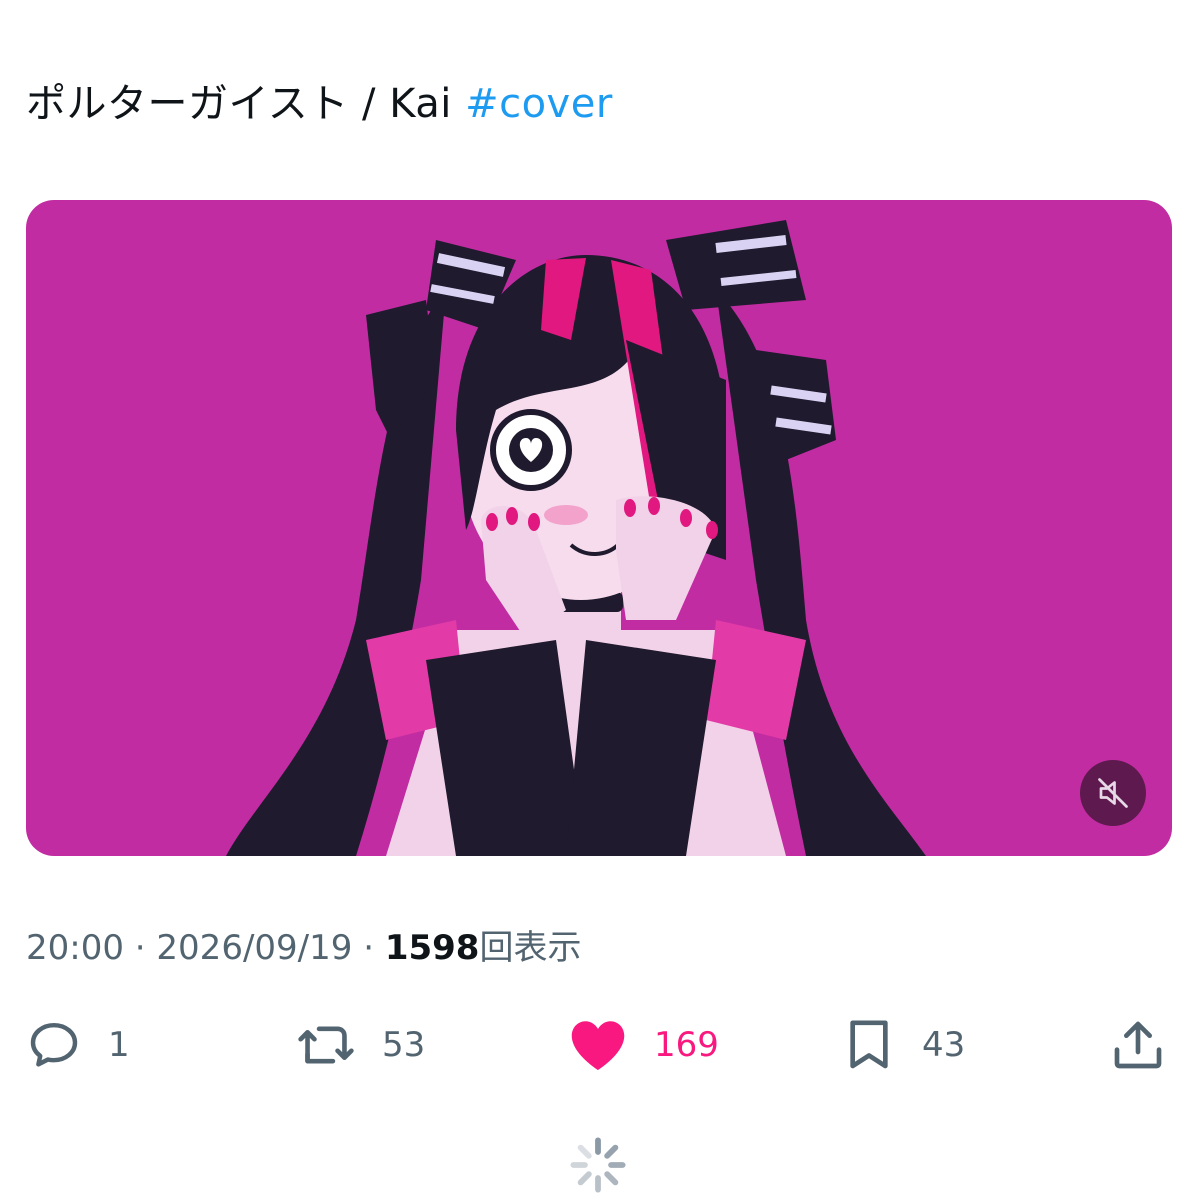  I want to click on bookmark-icon, so click(869, 1044).